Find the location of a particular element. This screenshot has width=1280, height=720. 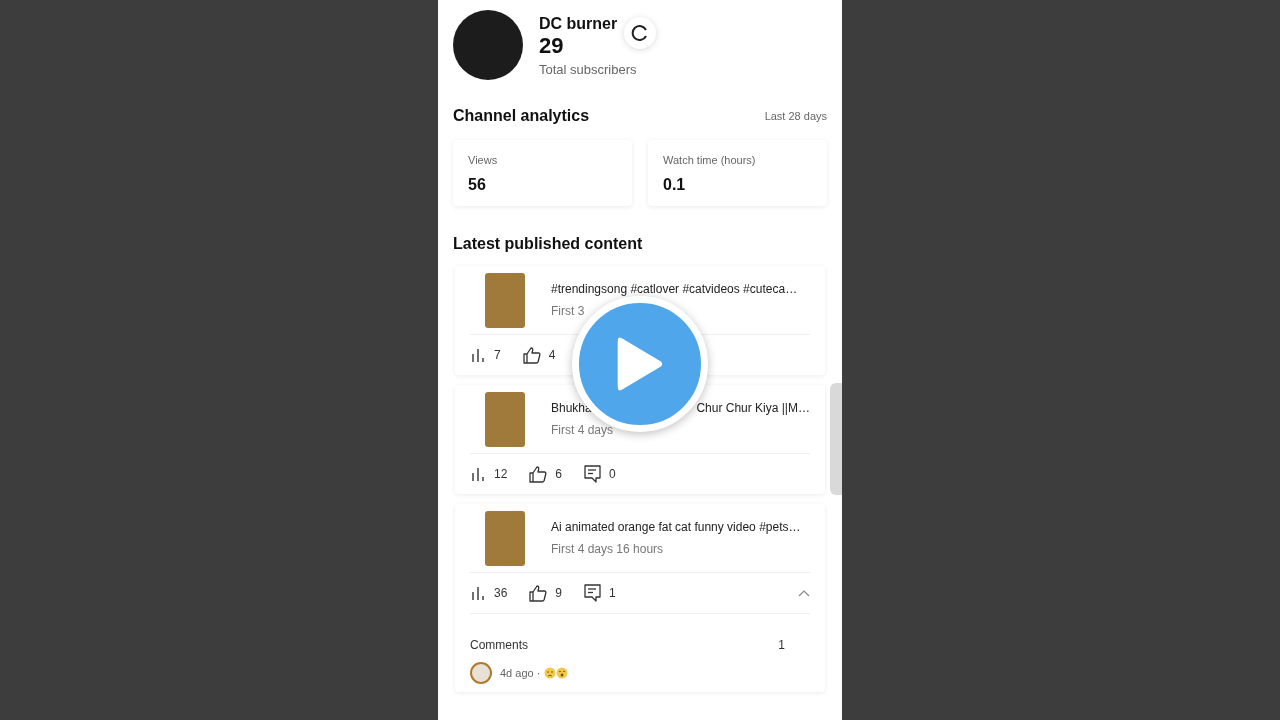

stat-value: 56 is located at coordinates (477, 184).